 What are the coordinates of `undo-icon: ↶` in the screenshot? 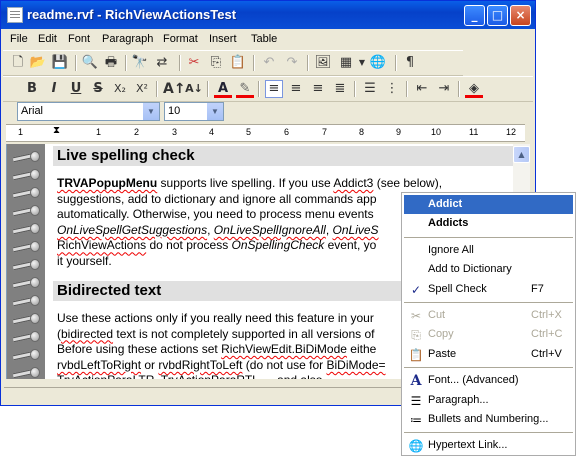 It's located at (269, 63).